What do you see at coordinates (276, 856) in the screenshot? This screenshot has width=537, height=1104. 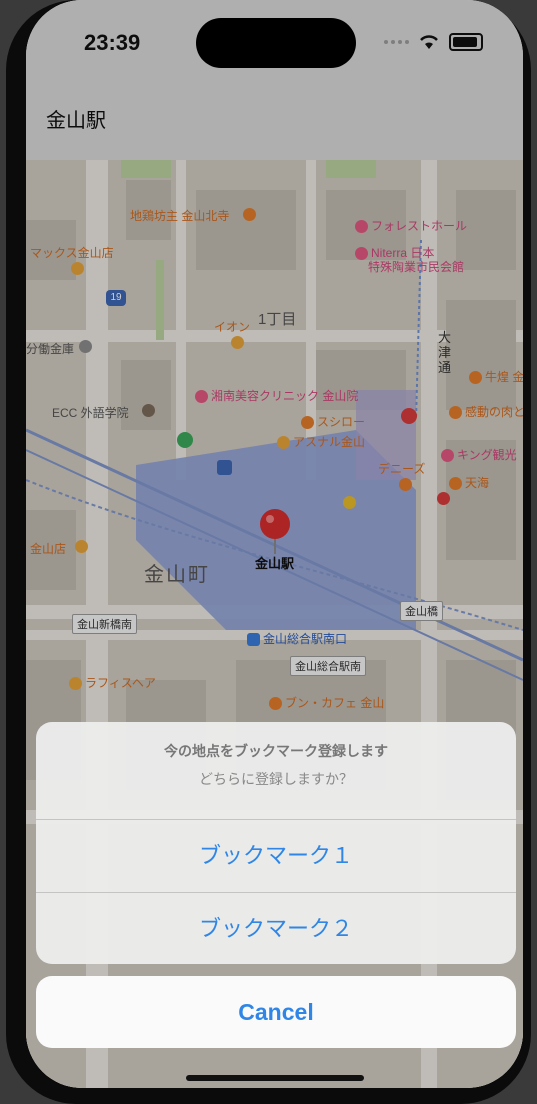 I see `bookmark-1-button: ブックマーク１` at bounding box center [276, 856].